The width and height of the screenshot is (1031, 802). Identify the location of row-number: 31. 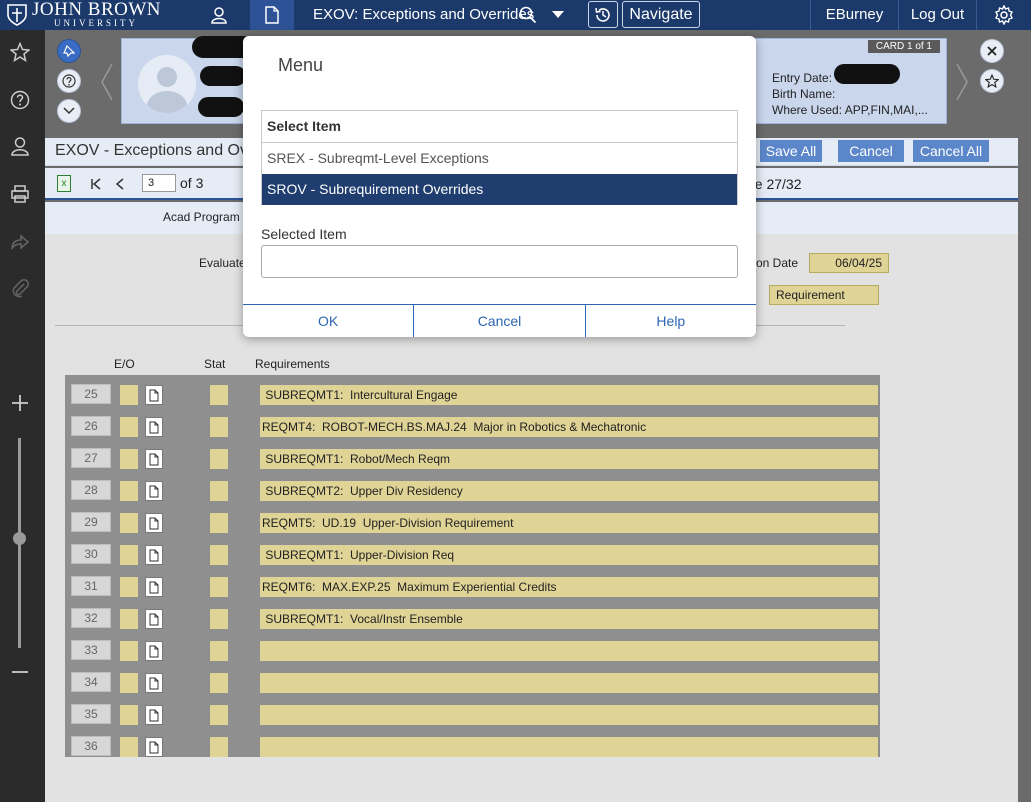
(91, 586).